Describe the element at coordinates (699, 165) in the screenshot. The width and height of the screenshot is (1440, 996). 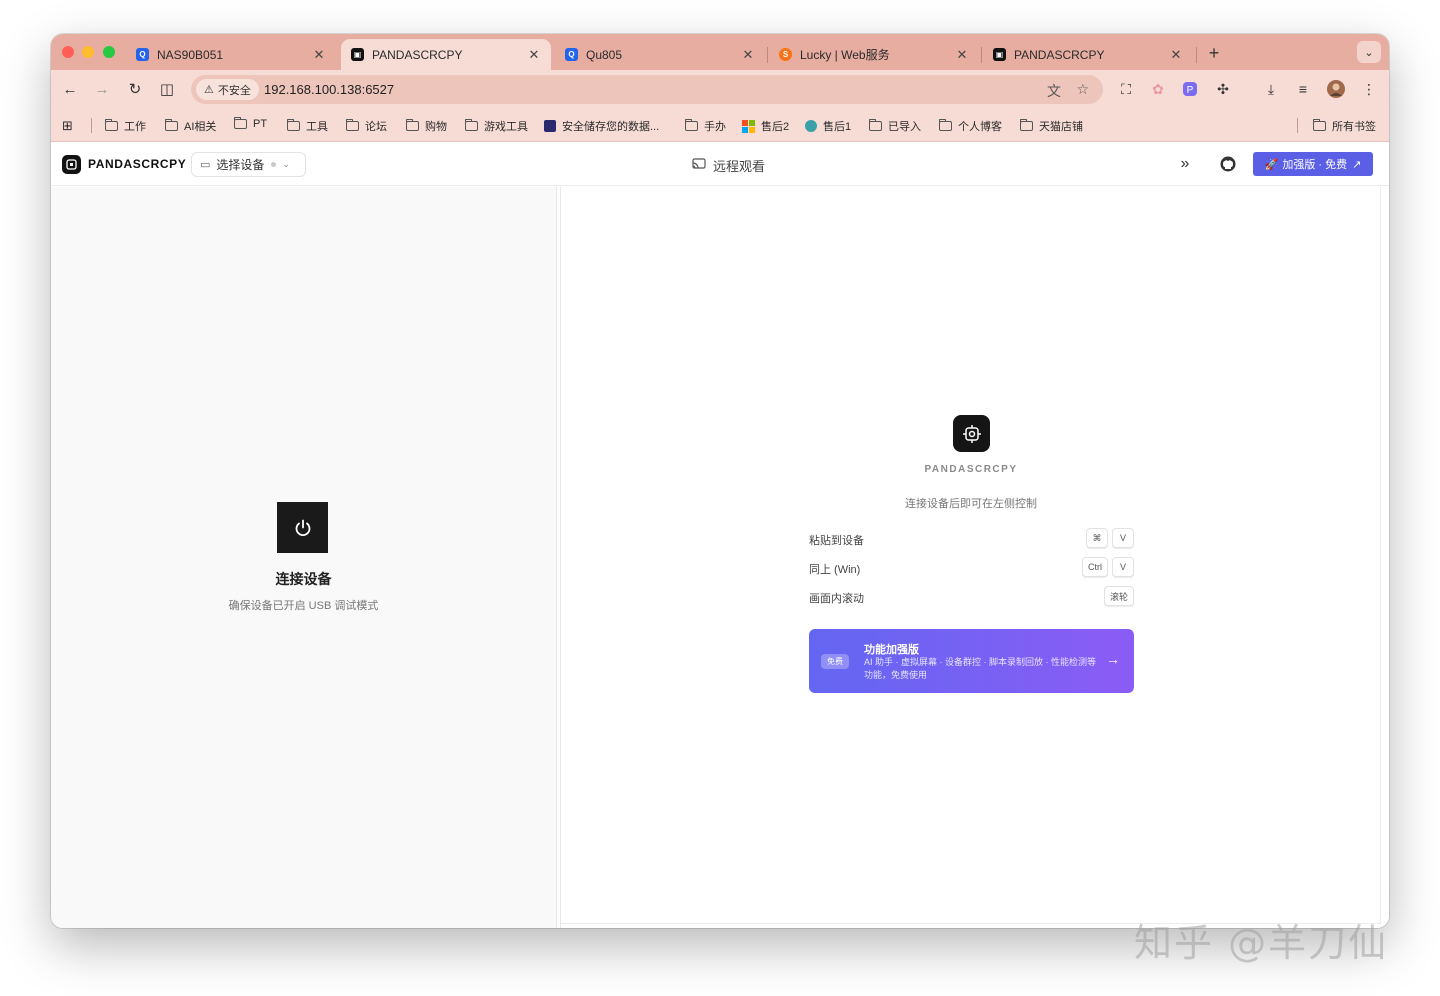
I see `cast-icon` at that location.